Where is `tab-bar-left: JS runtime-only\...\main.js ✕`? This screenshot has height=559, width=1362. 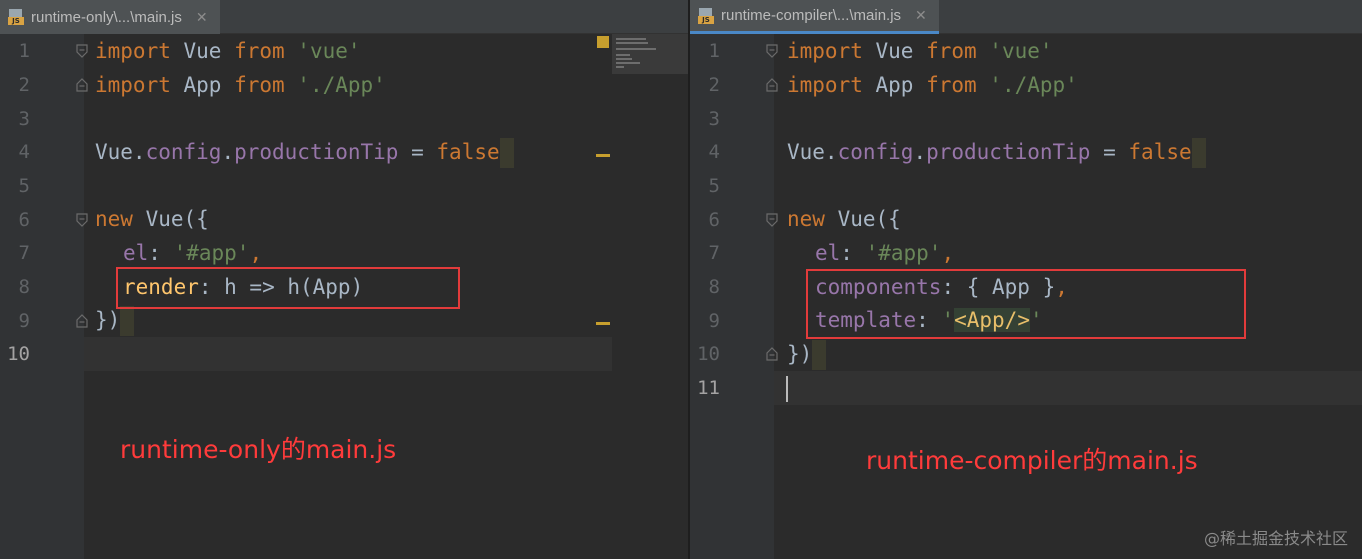 tab-bar-left: JS runtime-only\...\main.js ✕ is located at coordinates (344, 17).